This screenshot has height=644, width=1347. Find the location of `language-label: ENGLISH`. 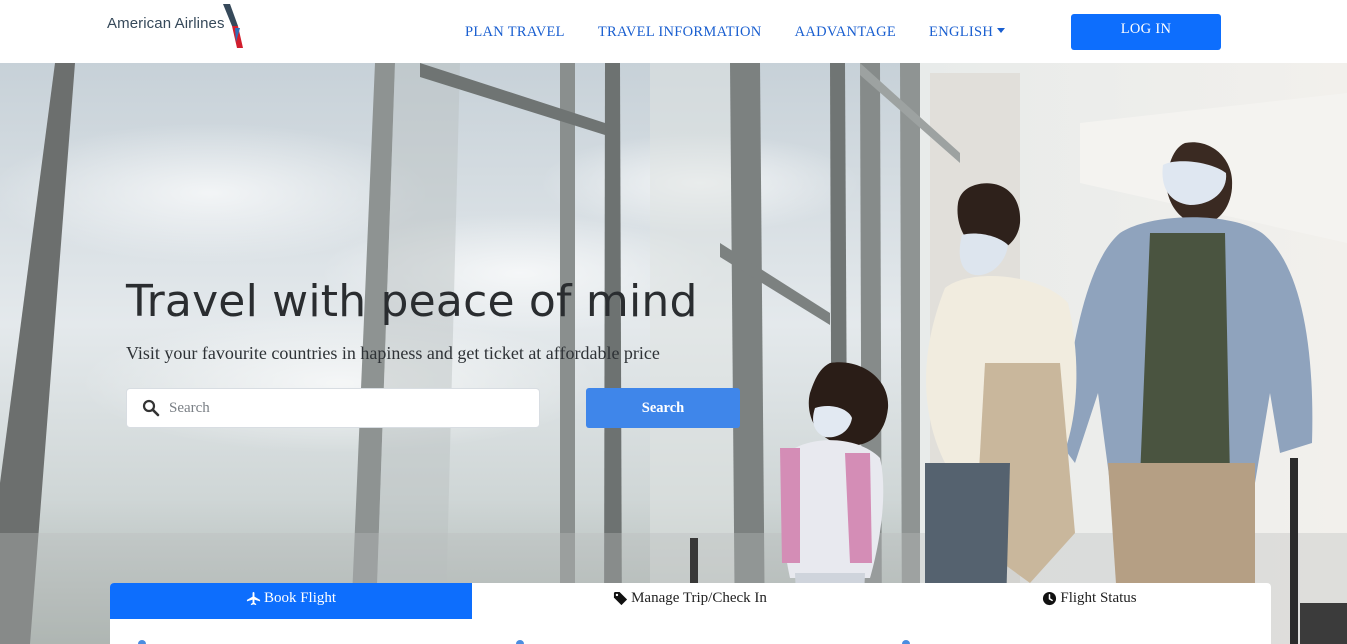

language-label: ENGLISH is located at coordinates (961, 32).